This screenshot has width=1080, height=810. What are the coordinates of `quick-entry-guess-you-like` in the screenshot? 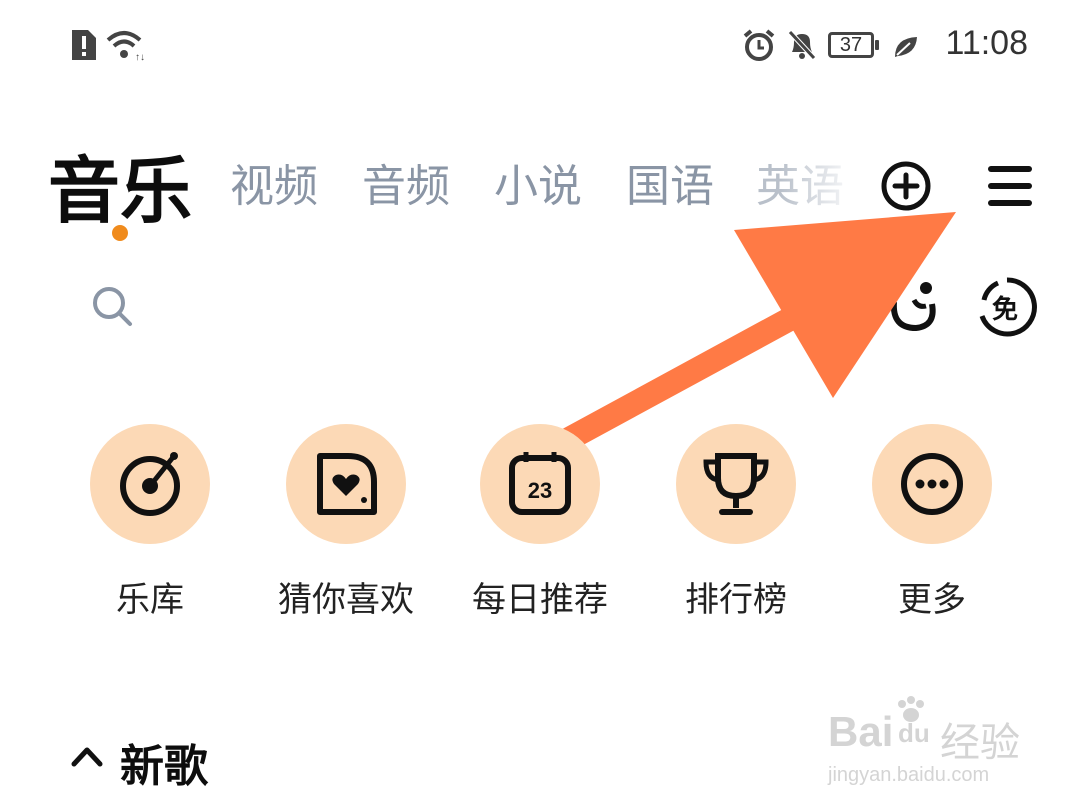 It's located at (346, 484).